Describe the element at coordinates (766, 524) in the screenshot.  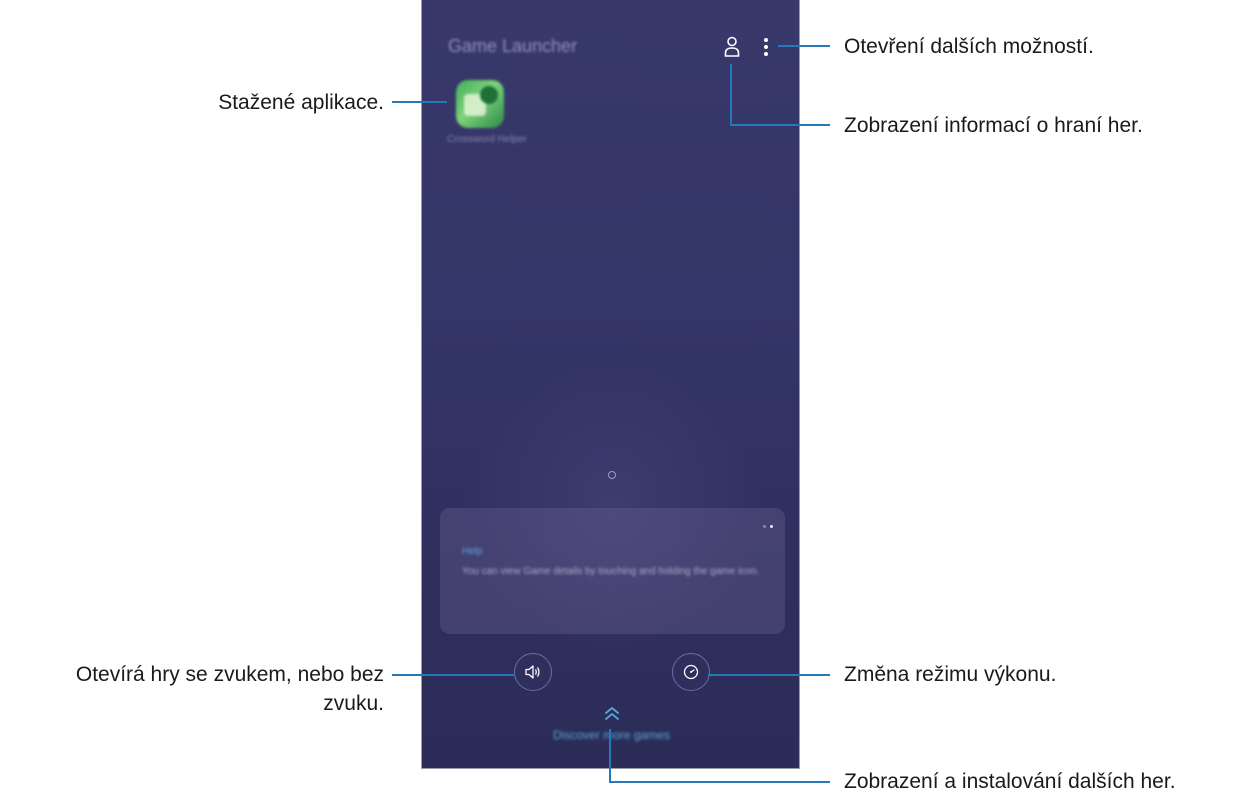
I see `card-page-dots` at that location.